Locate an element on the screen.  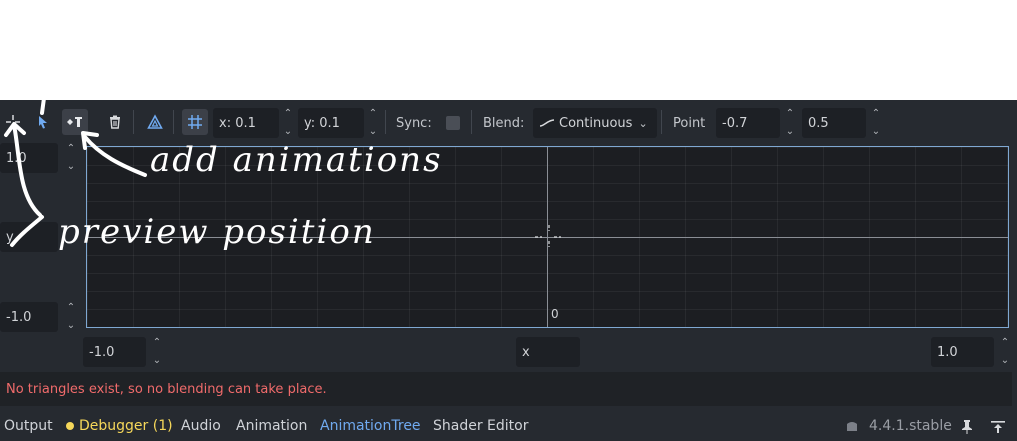
expand-bottom-panel-icon is located at coordinates (998, 427).